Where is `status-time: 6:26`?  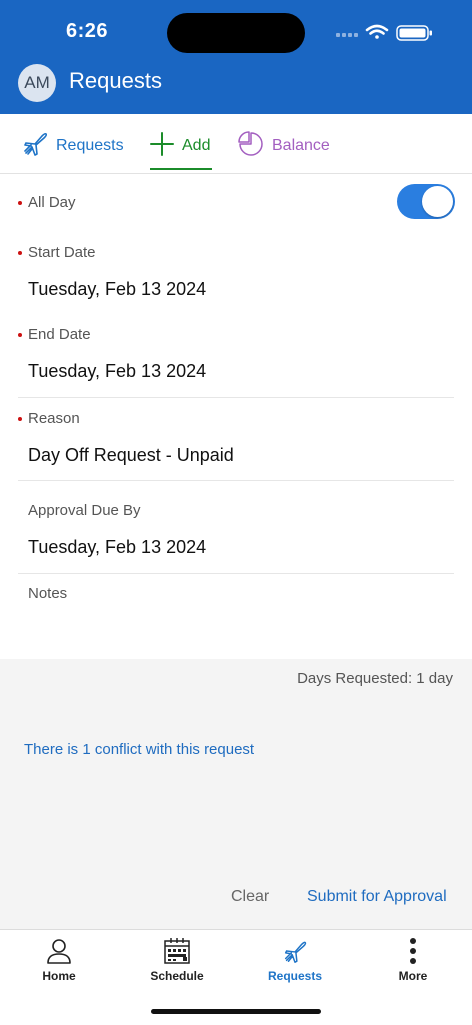
status-time: 6:26 is located at coordinates (87, 31).